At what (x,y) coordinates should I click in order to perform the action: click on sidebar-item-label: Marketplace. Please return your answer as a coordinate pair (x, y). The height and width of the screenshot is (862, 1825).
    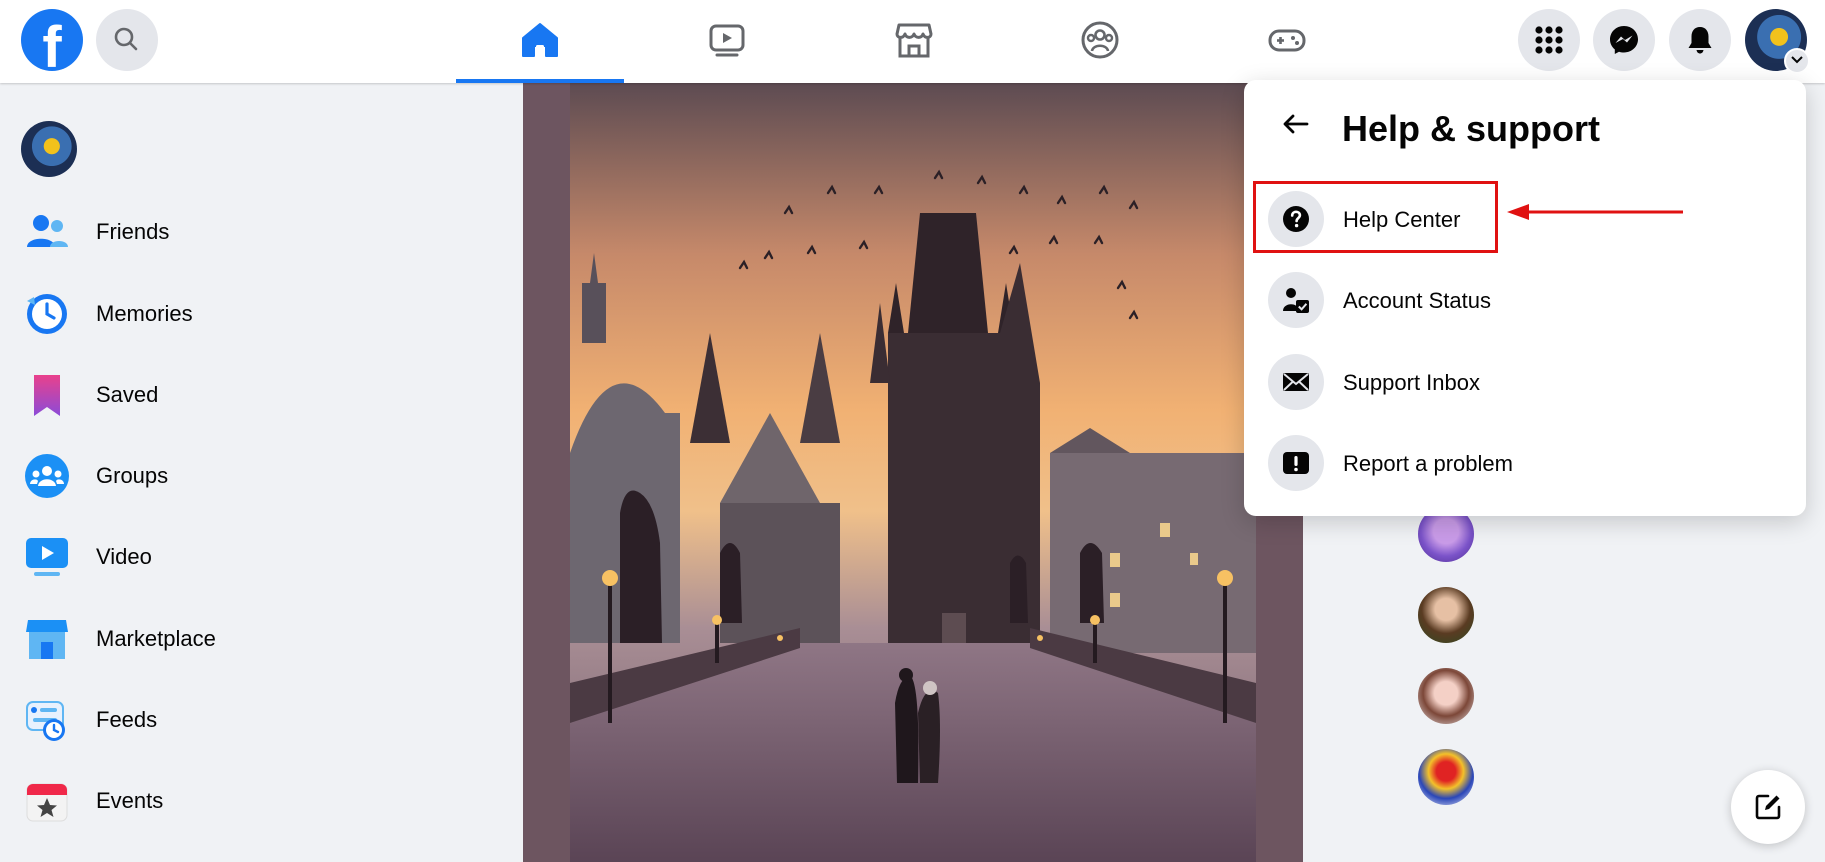
    Looking at the image, I should click on (156, 638).